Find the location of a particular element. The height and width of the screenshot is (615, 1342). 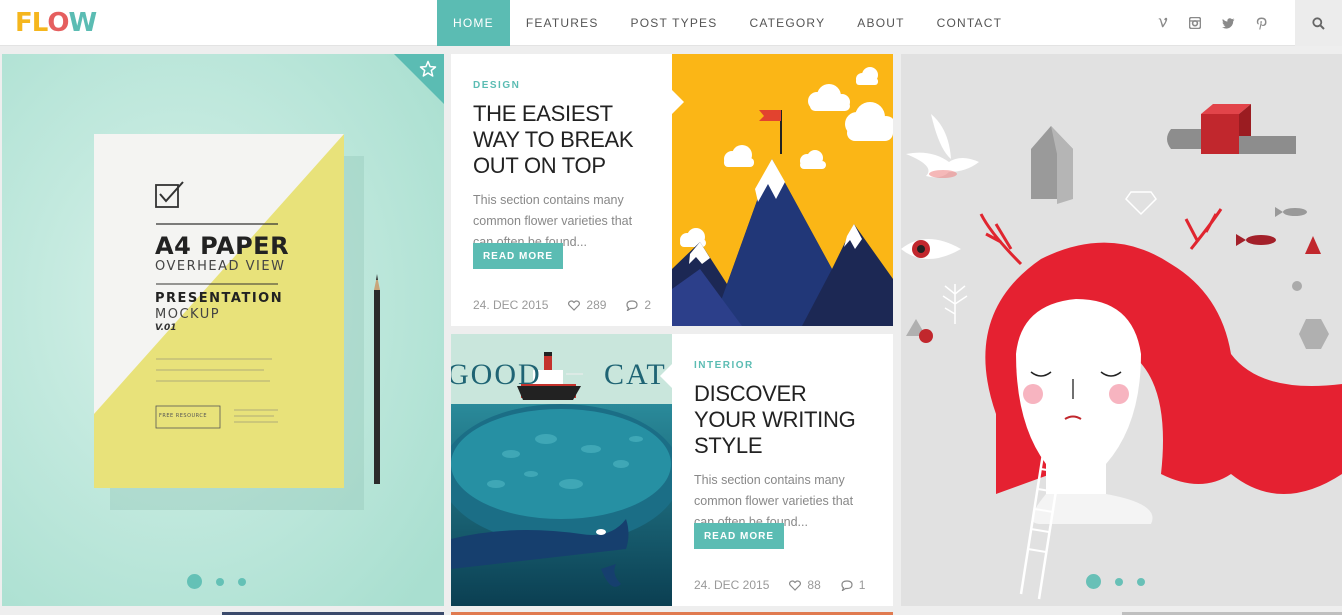

mountain-illustration is located at coordinates (782, 190).